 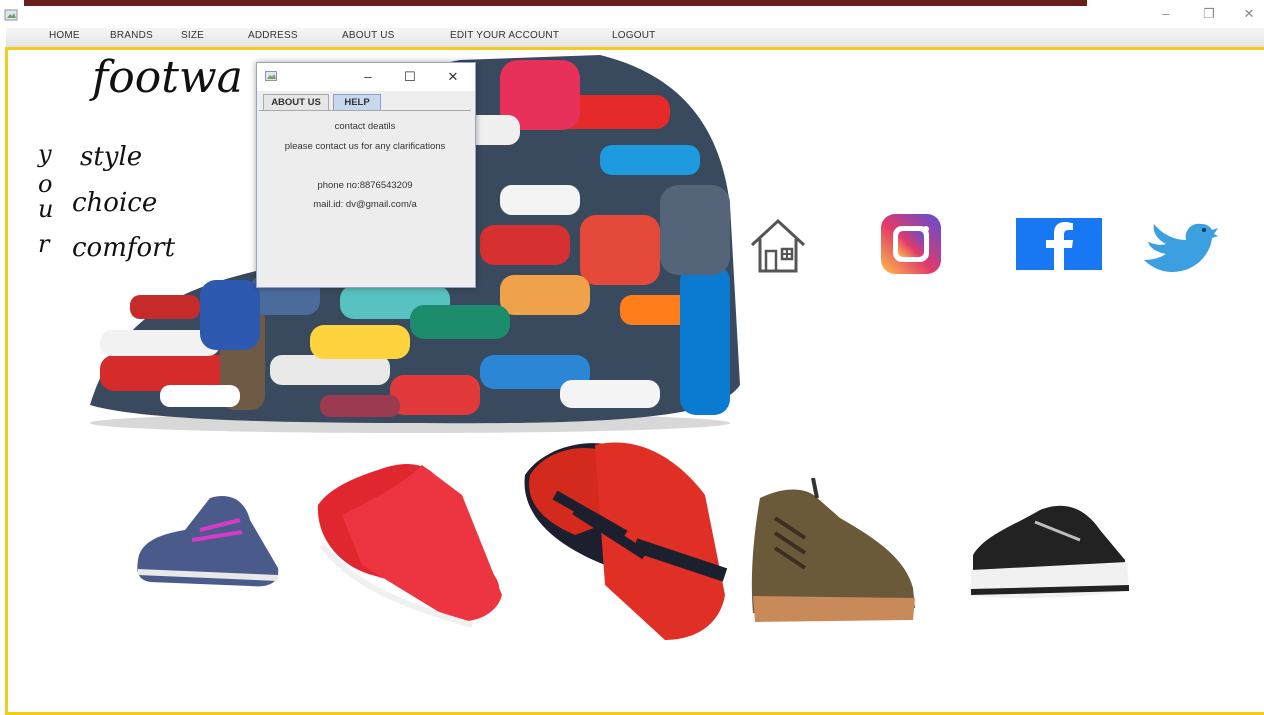 I want to click on red-black-sport-shoe-icon, so click(x=622, y=542).